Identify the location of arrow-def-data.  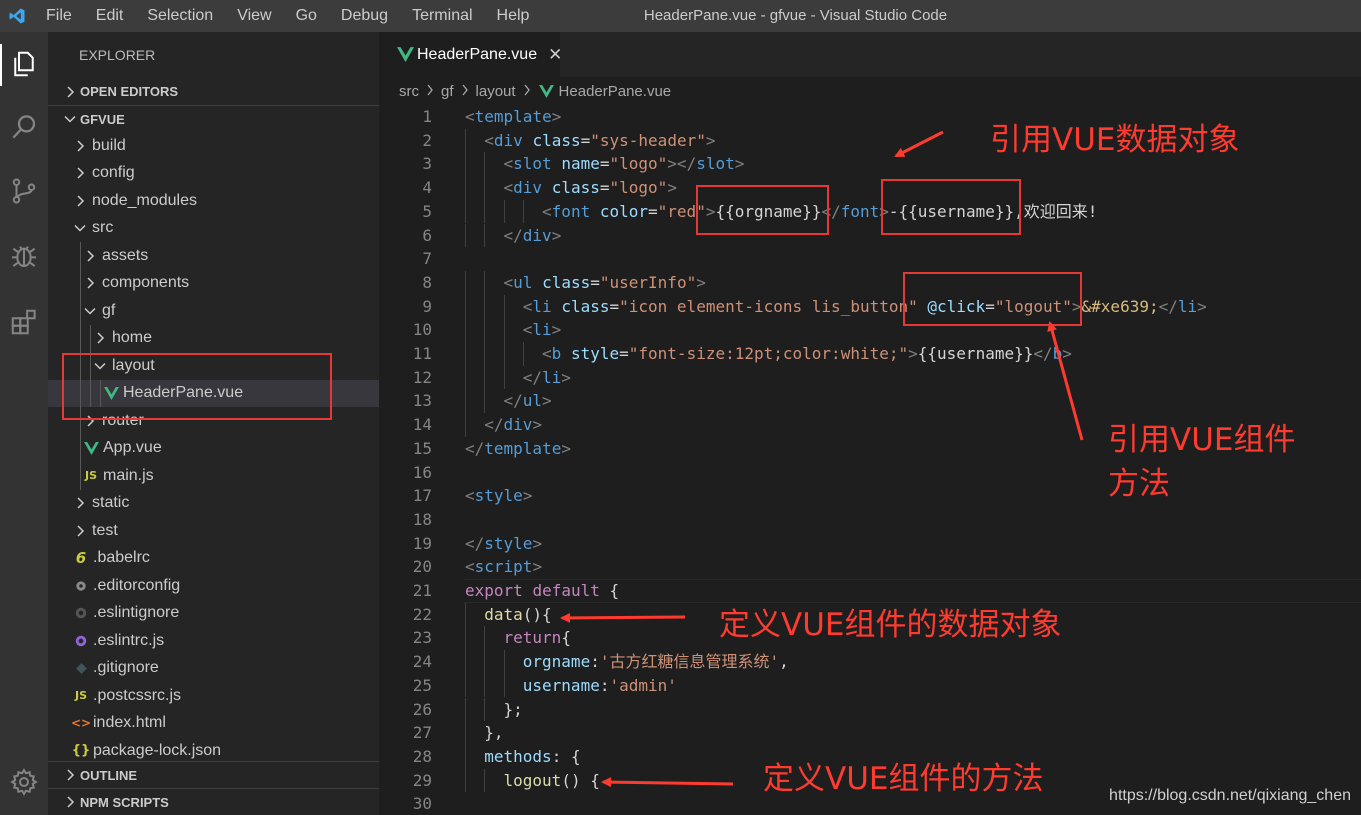
(623, 617).